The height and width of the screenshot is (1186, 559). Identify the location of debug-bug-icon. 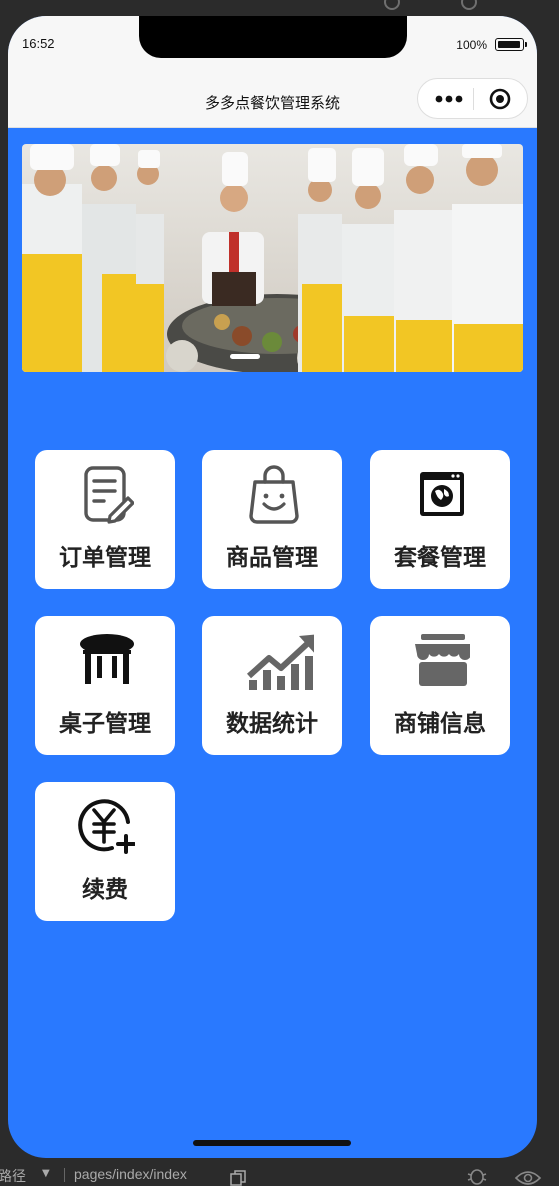
(477, 1176).